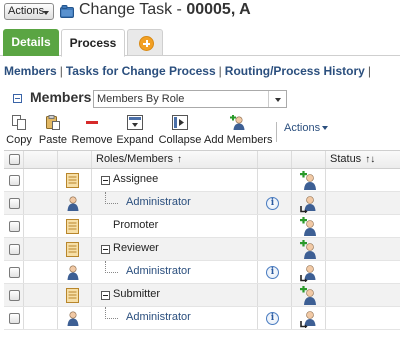 The width and height of the screenshot is (400, 362). Describe the element at coordinates (238, 131) in the screenshot. I see `add-members-button: Add Members` at that location.